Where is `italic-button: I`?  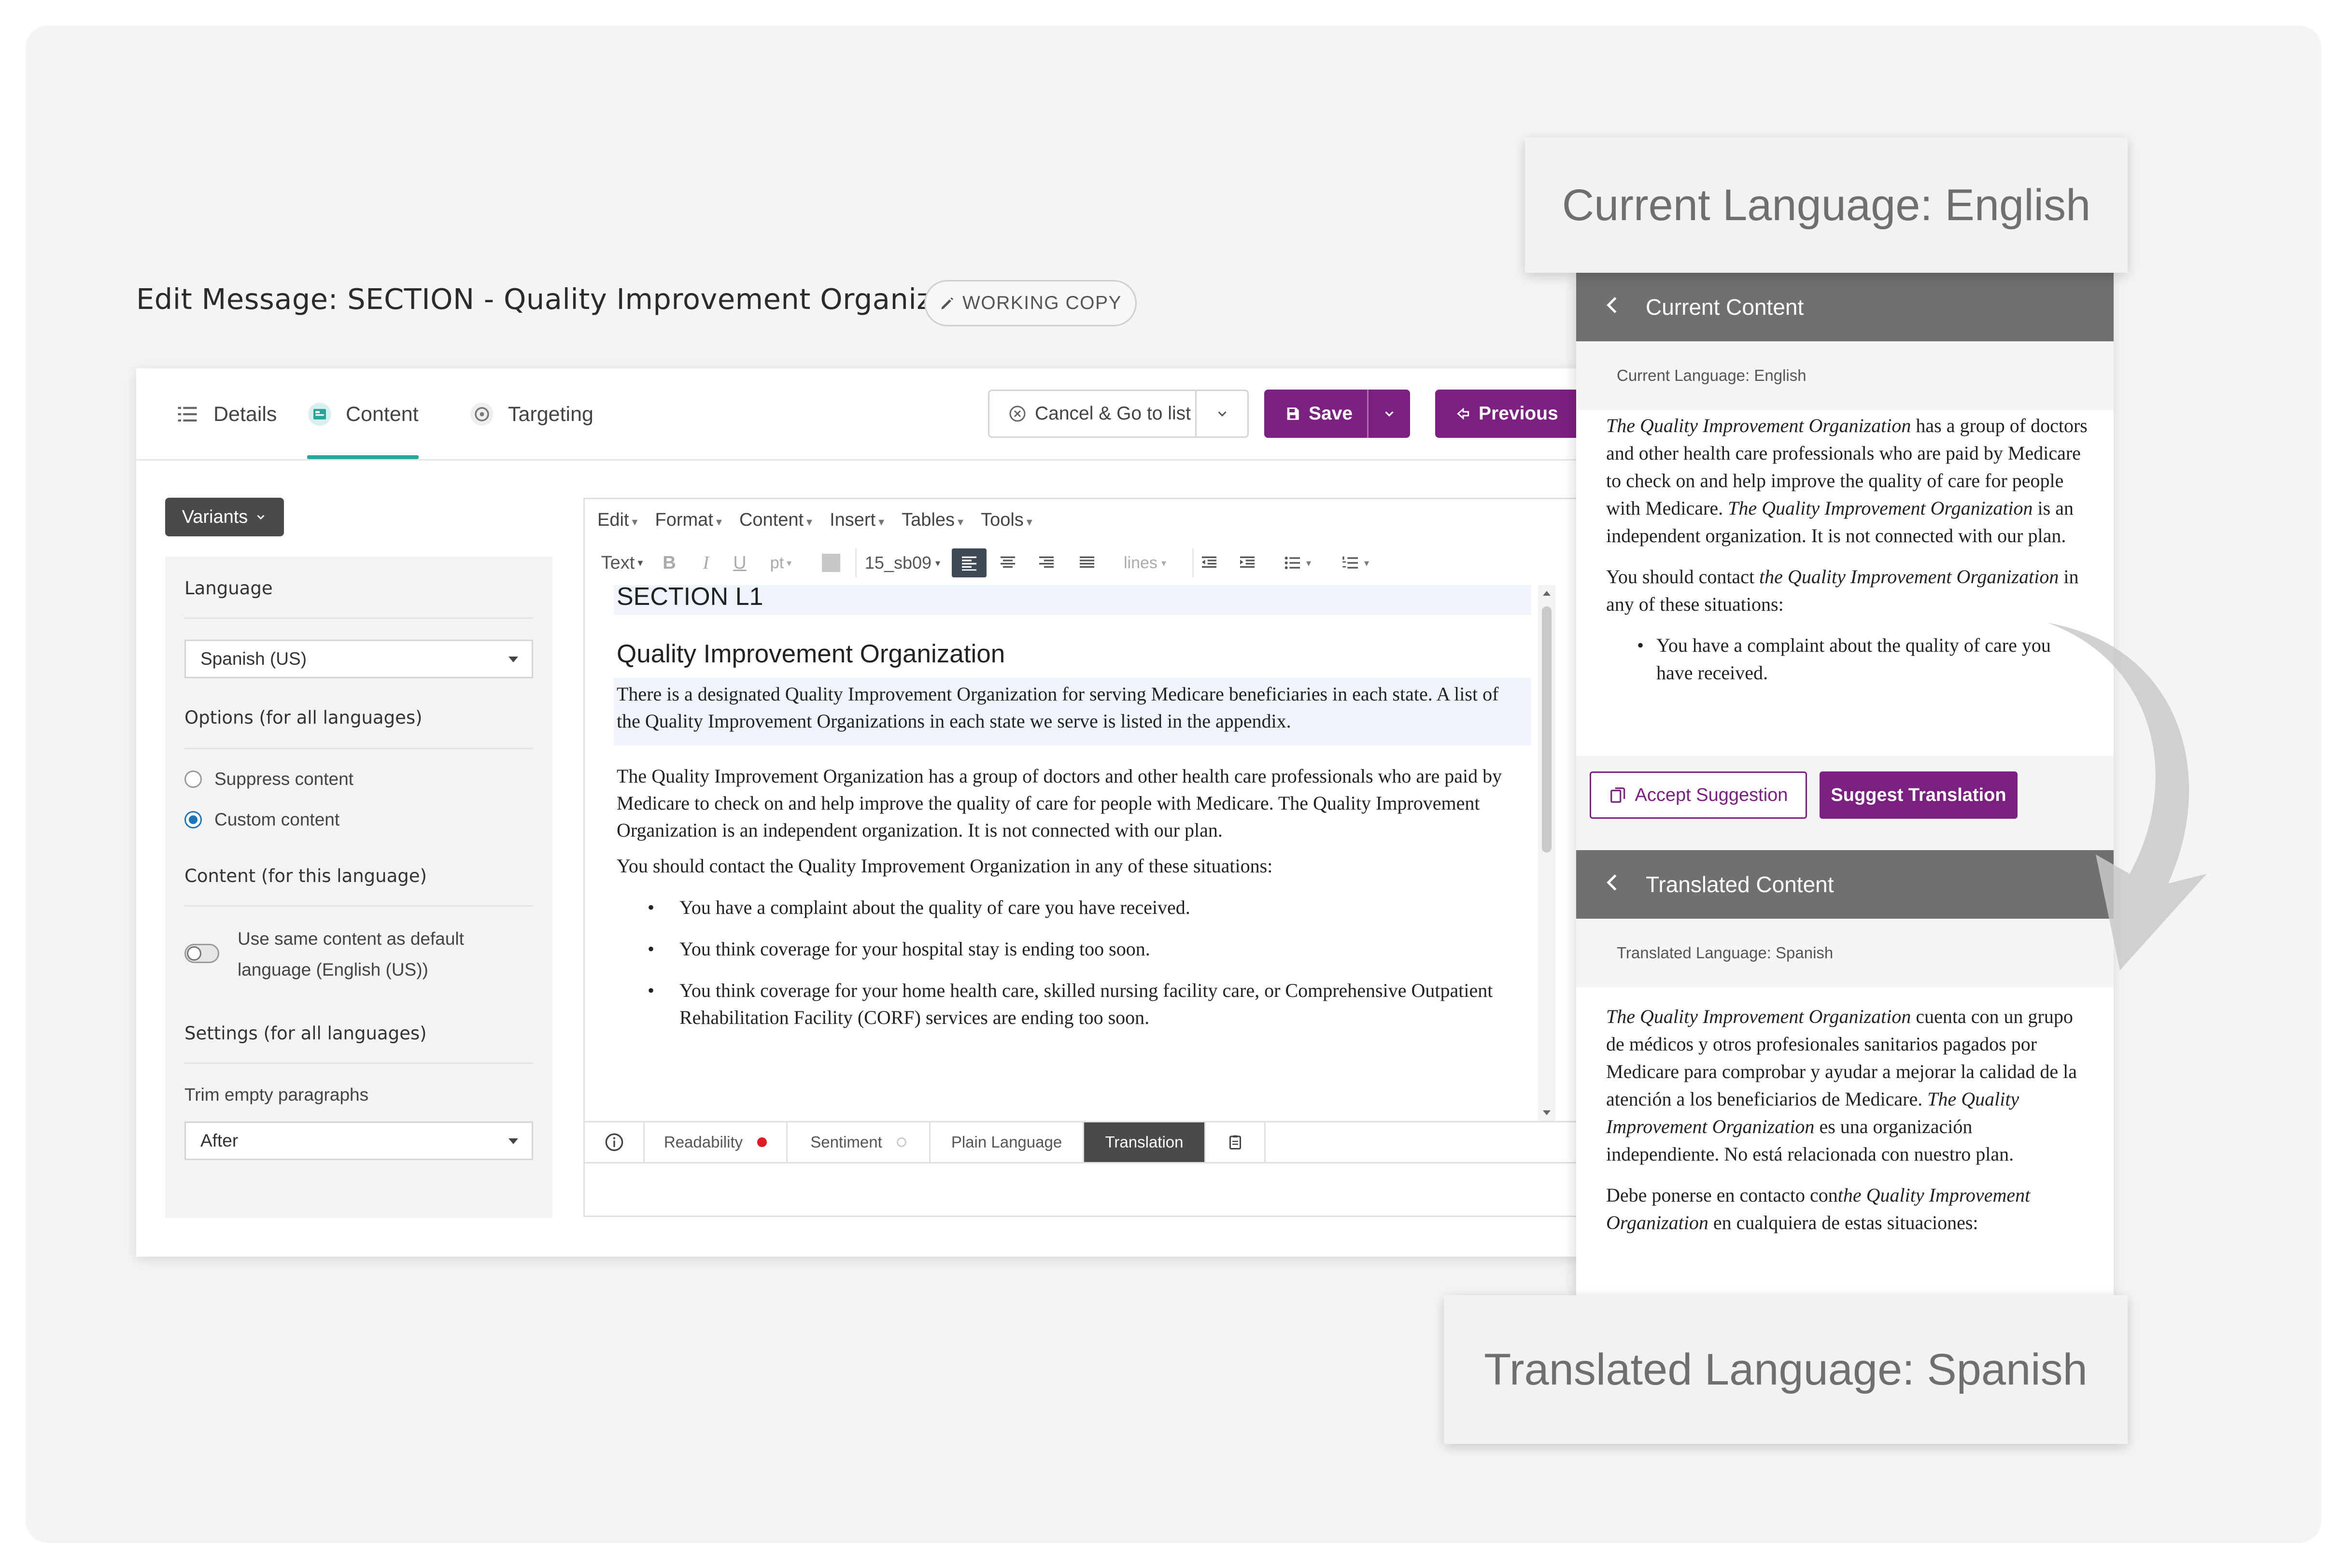 italic-button: I is located at coordinates (706, 563).